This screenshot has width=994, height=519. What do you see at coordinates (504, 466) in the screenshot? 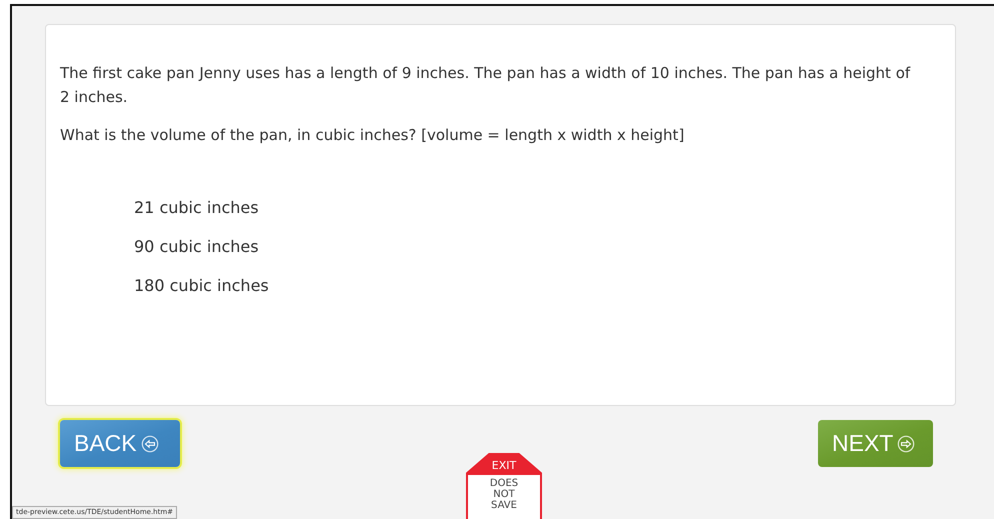
I see `exit-label: EXIT` at bounding box center [504, 466].